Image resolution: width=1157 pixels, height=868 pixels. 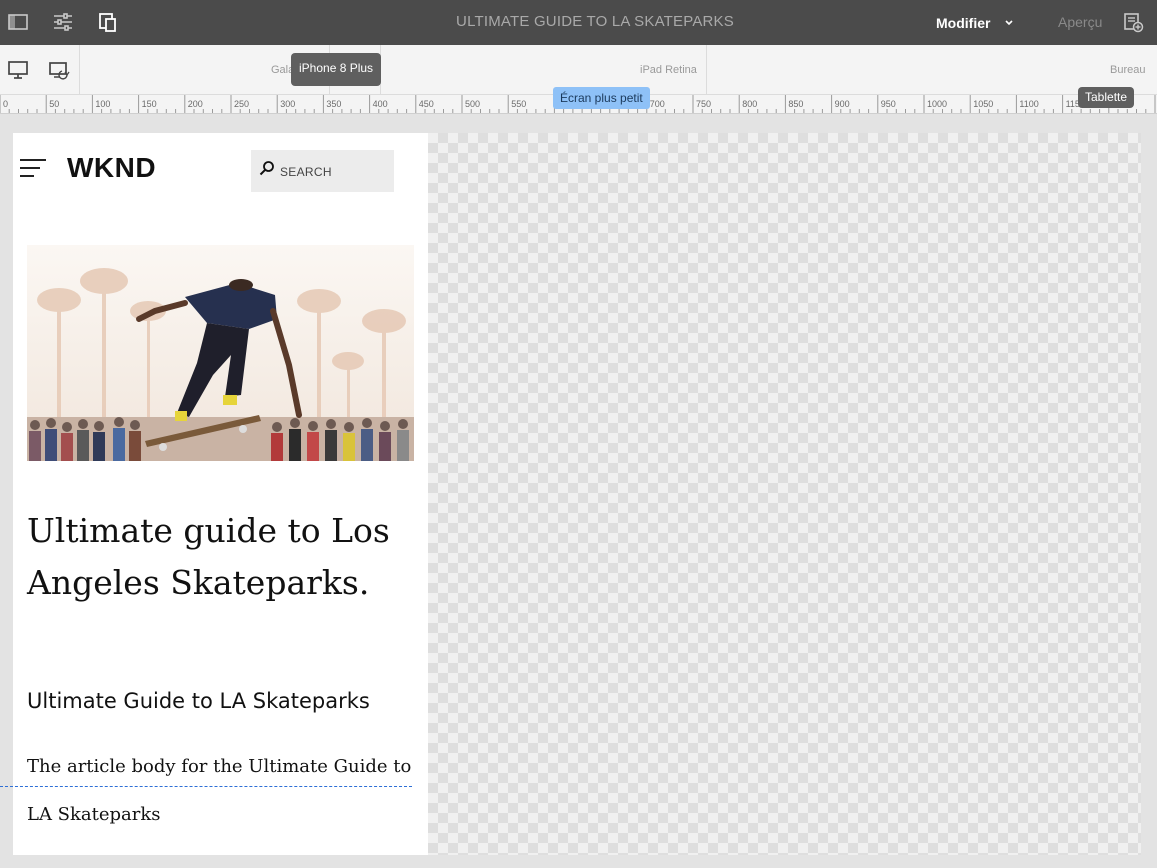 What do you see at coordinates (59, 70) in the screenshot?
I see `device-rotate-icon` at bounding box center [59, 70].